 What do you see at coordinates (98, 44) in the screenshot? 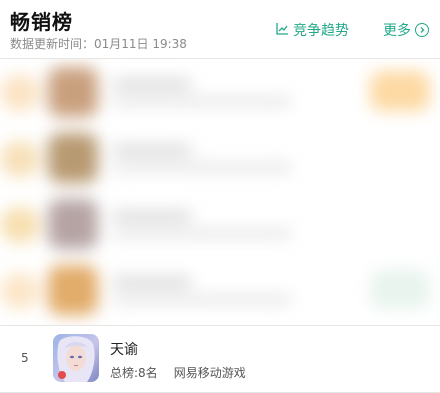
I see `update-time: 数据更新时间：01月11日 19:38` at bounding box center [98, 44].